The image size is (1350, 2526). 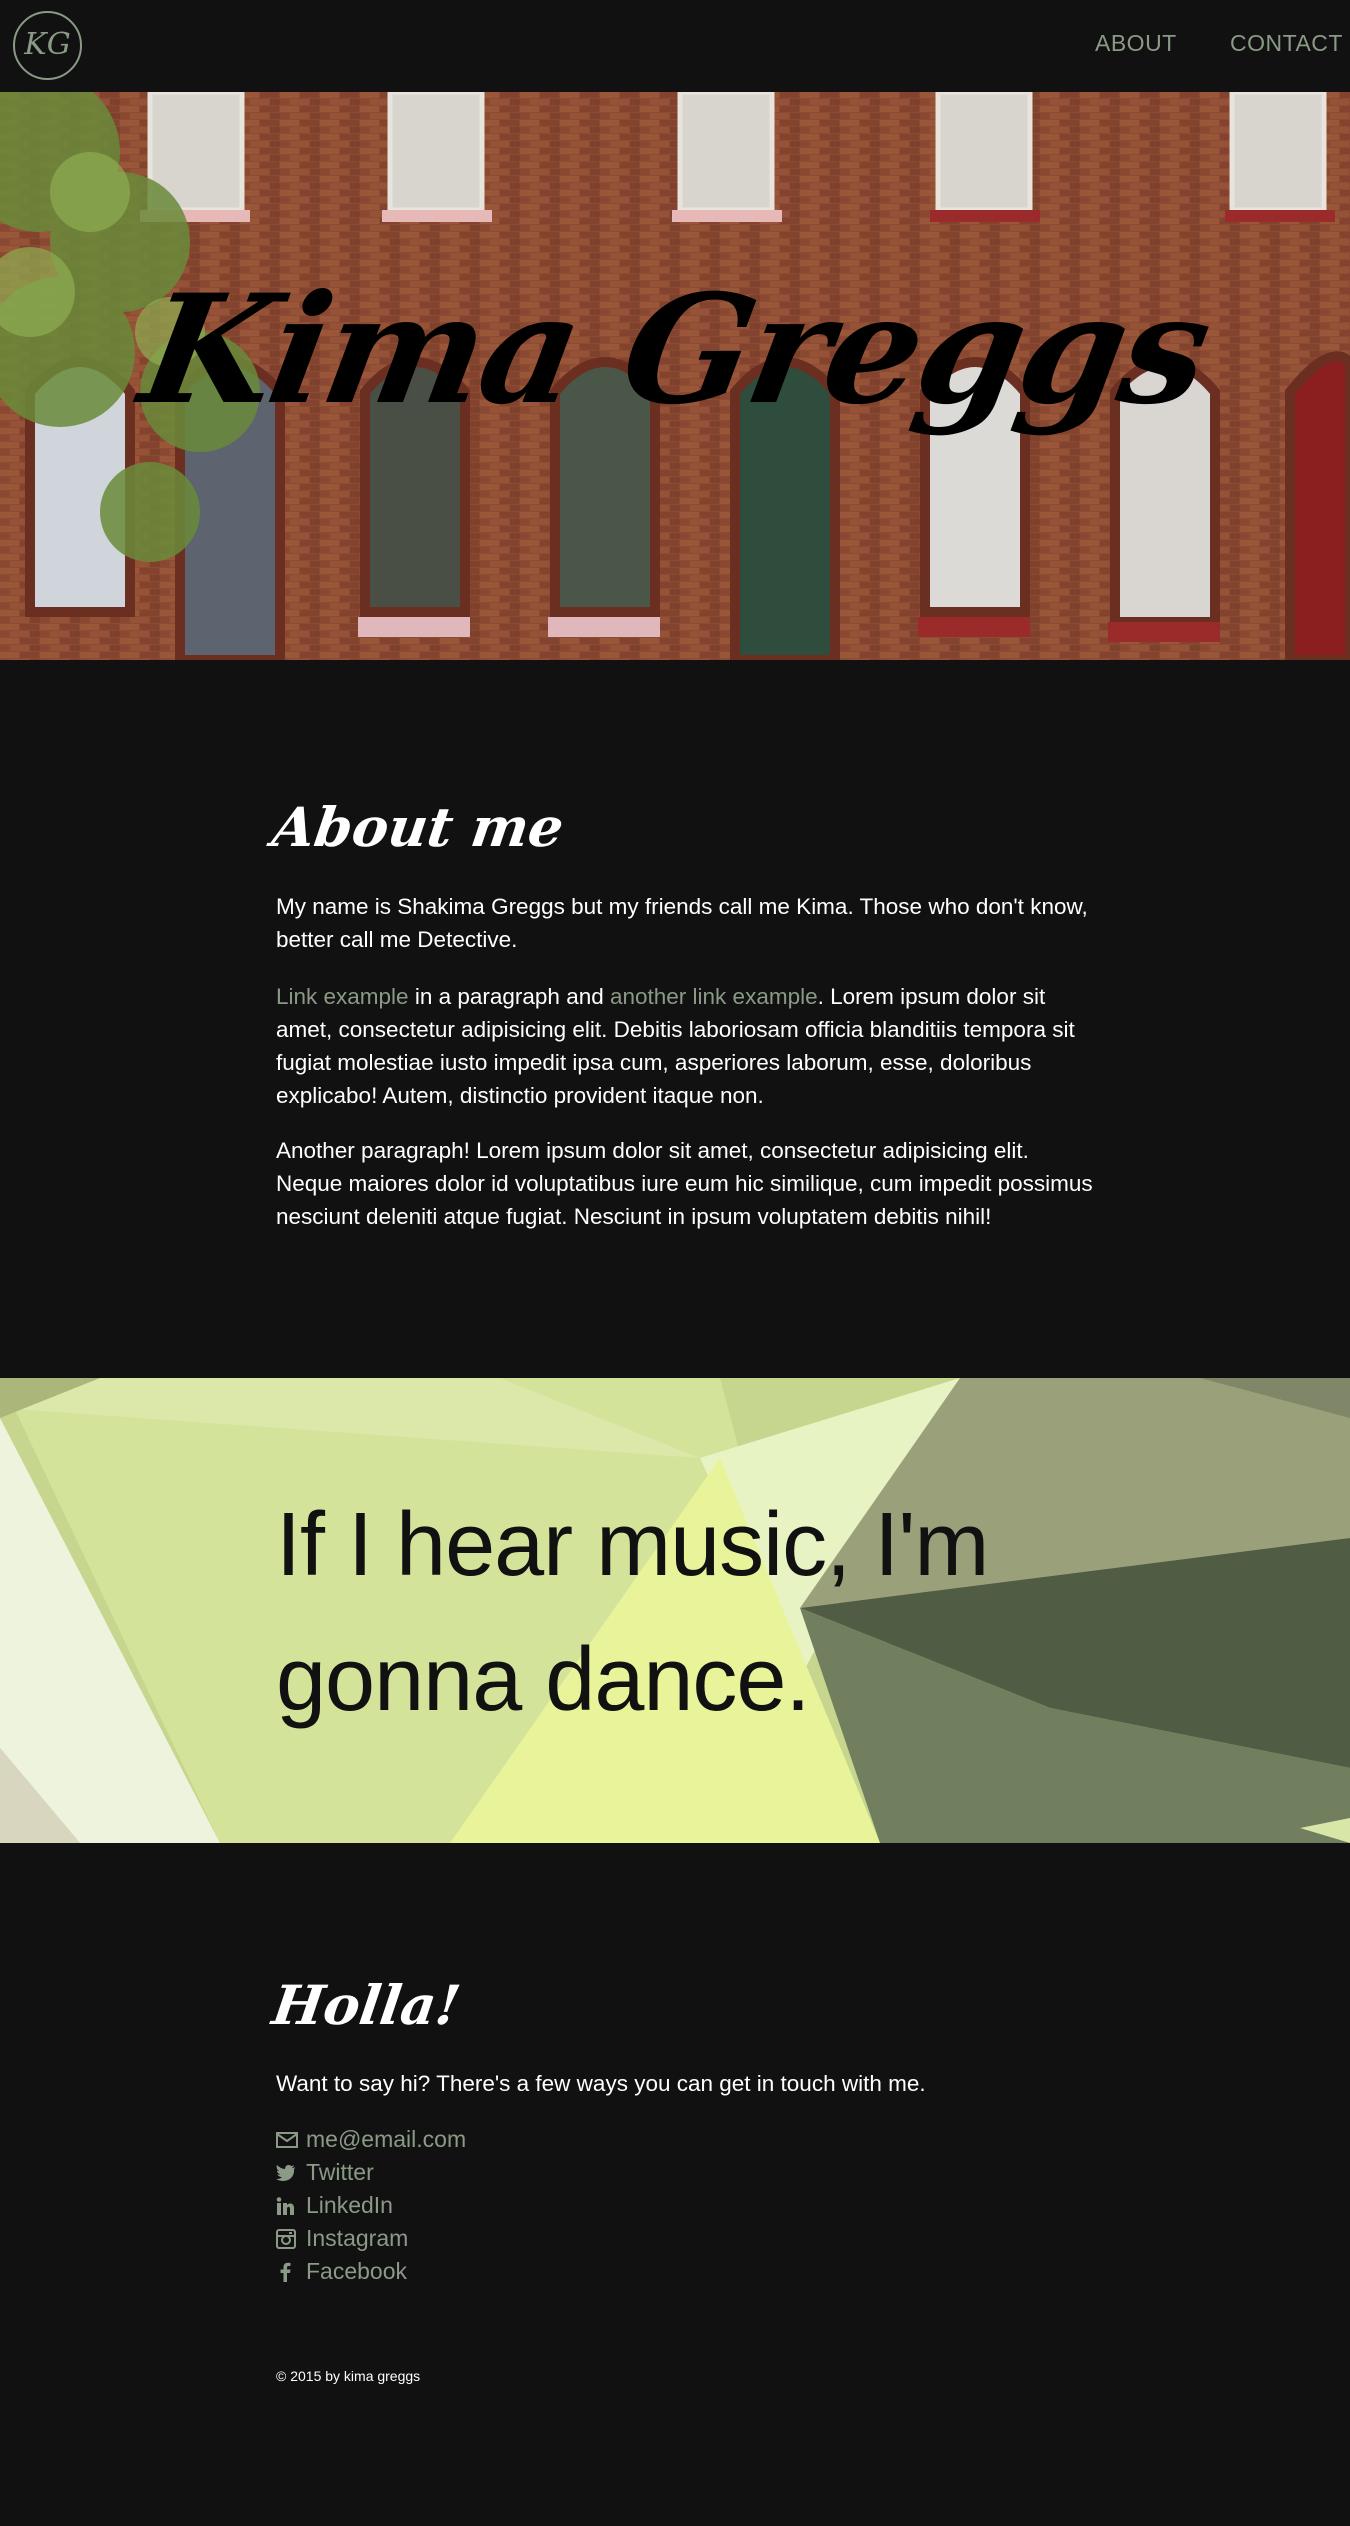 What do you see at coordinates (366, 2005) in the screenshot?
I see `contact-heading: Holla!` at bounding box center [366, 2005].